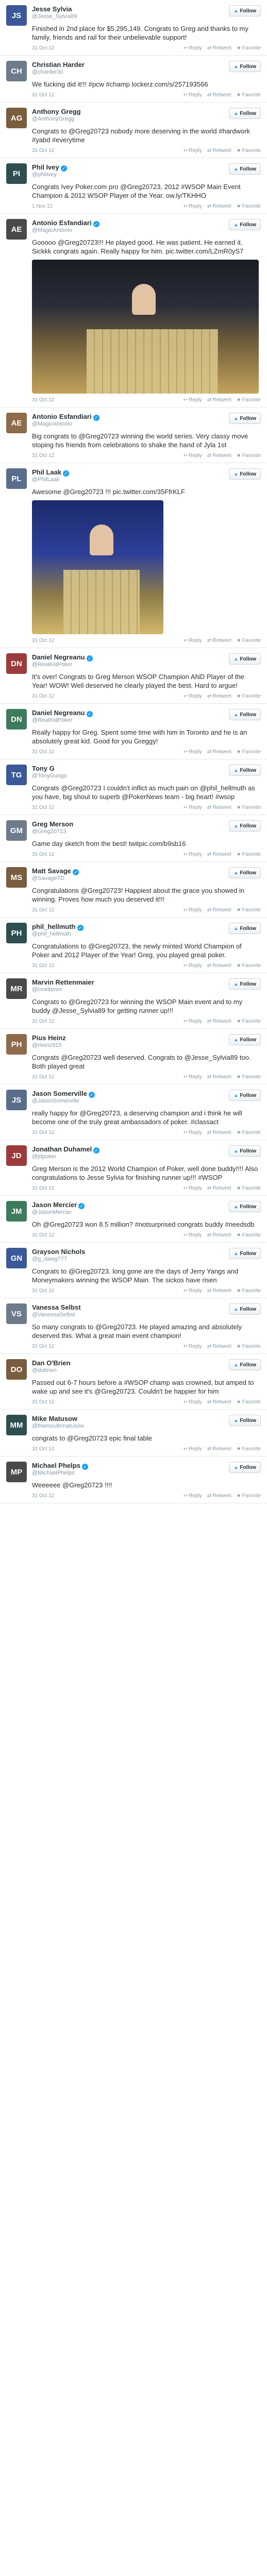 This screenshot has width=267, height=2576. What do you see at coordinates (63, 990) in the screenshot?
I see `author-handle: @mrettenm` at bounding box center [63, 990].